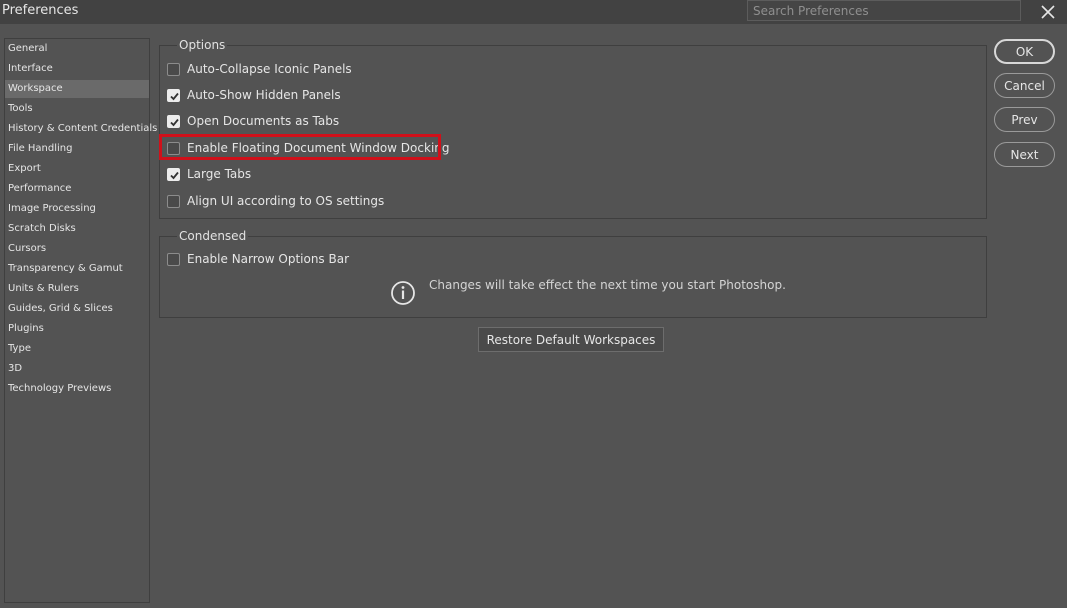 This screenshot has height=608, width=1067. What do you see at coordinates (286, 201) in the screenshot?
I see `checkbox-label: Align UI according to OS settings` at bounding box center [286, 201].